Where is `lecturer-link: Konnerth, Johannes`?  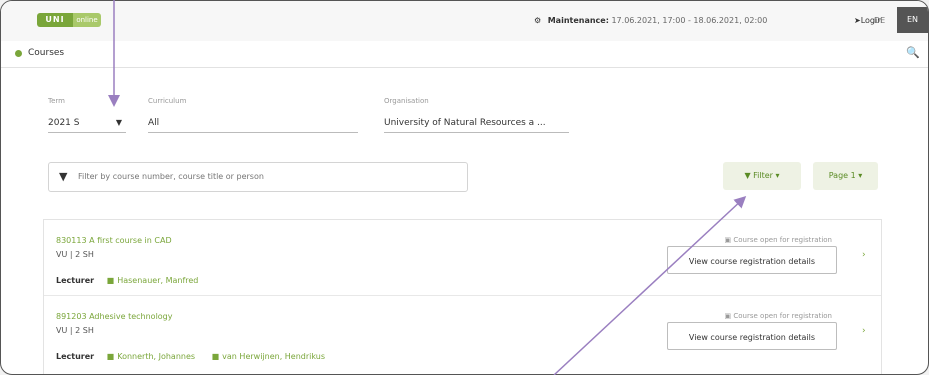 lecturer-link: Konnerth, Johannes is located at coordinates (156, 356).